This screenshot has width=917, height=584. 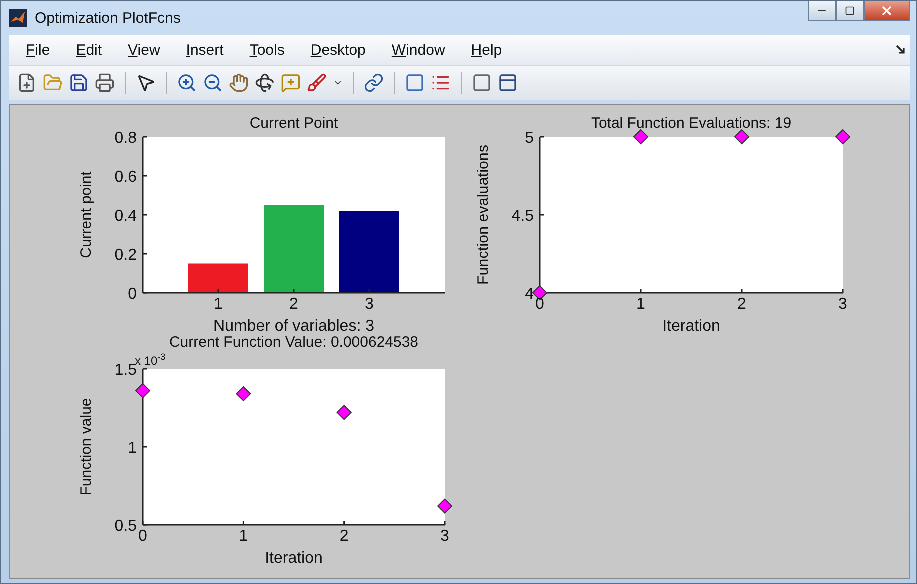 I want to click on y-tick-label: 1.5, so click(x=125, y=370).